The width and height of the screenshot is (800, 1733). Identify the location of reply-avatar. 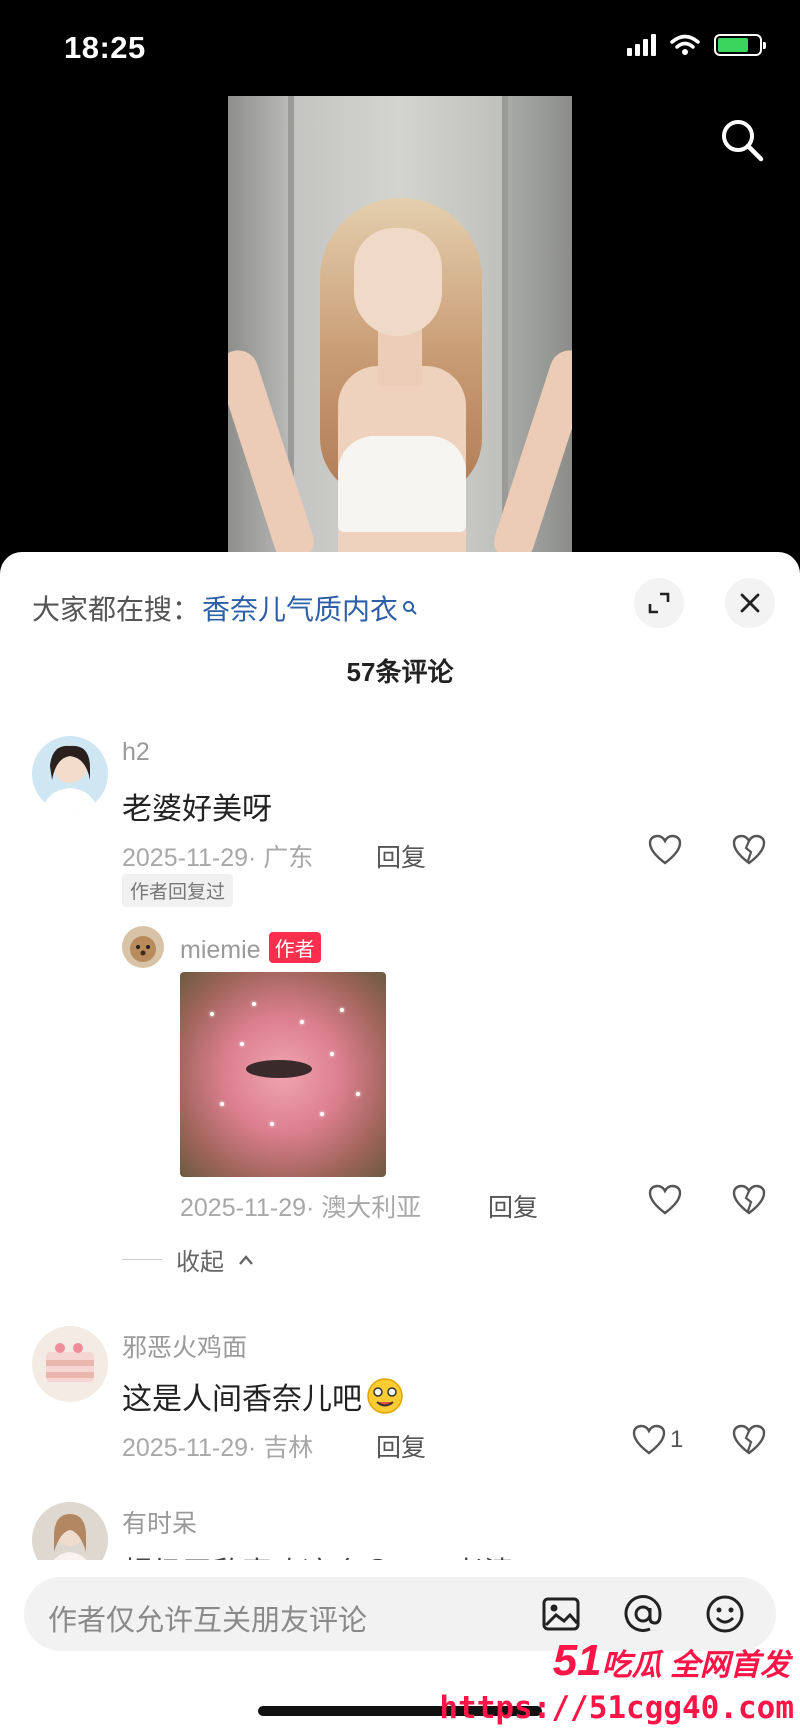
(143, 947).